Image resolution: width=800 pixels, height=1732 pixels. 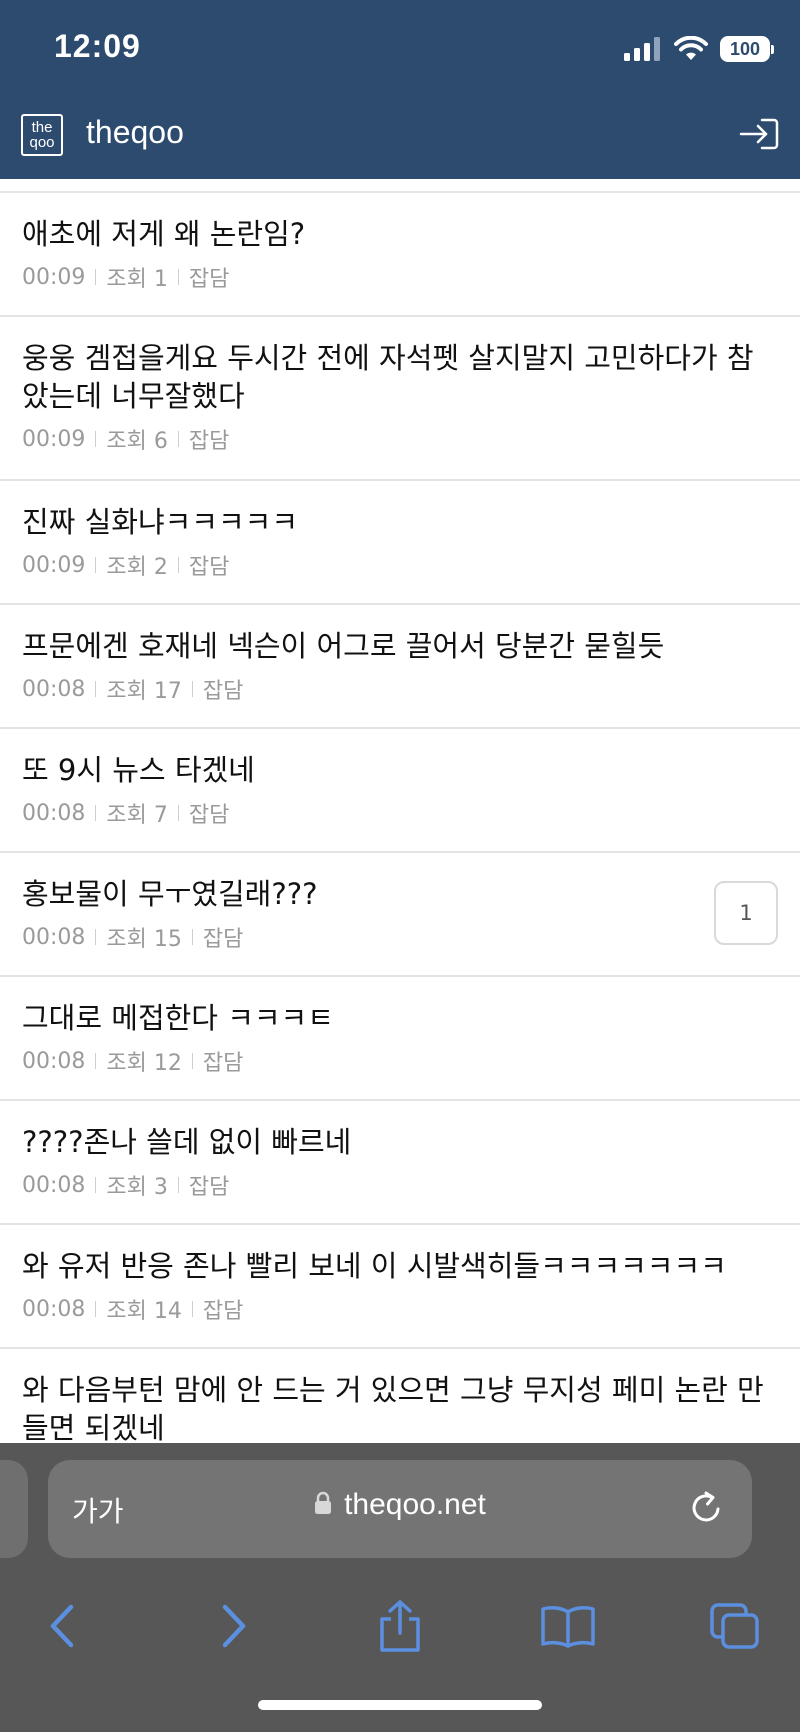 I want to click on back-button, so click(x=62, y=1626).